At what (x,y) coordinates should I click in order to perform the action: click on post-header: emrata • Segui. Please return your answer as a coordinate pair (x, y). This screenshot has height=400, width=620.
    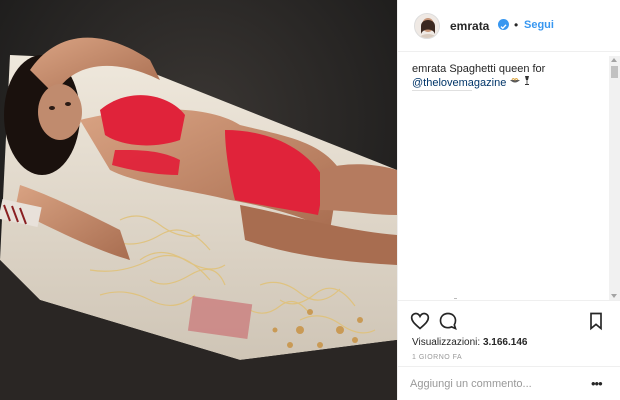
    Looking at the image, I should click on (509, 26).